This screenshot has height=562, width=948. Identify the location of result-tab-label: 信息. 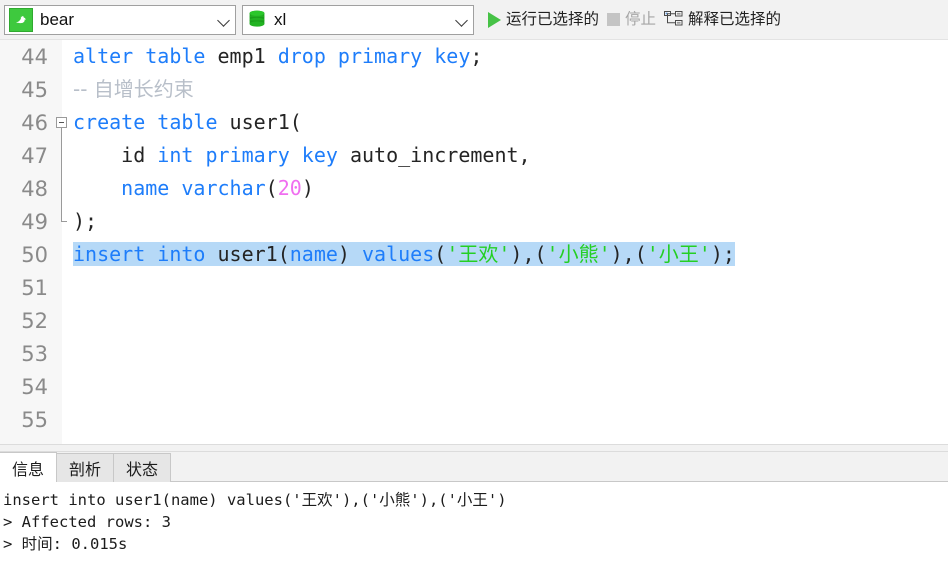
(28, 470).